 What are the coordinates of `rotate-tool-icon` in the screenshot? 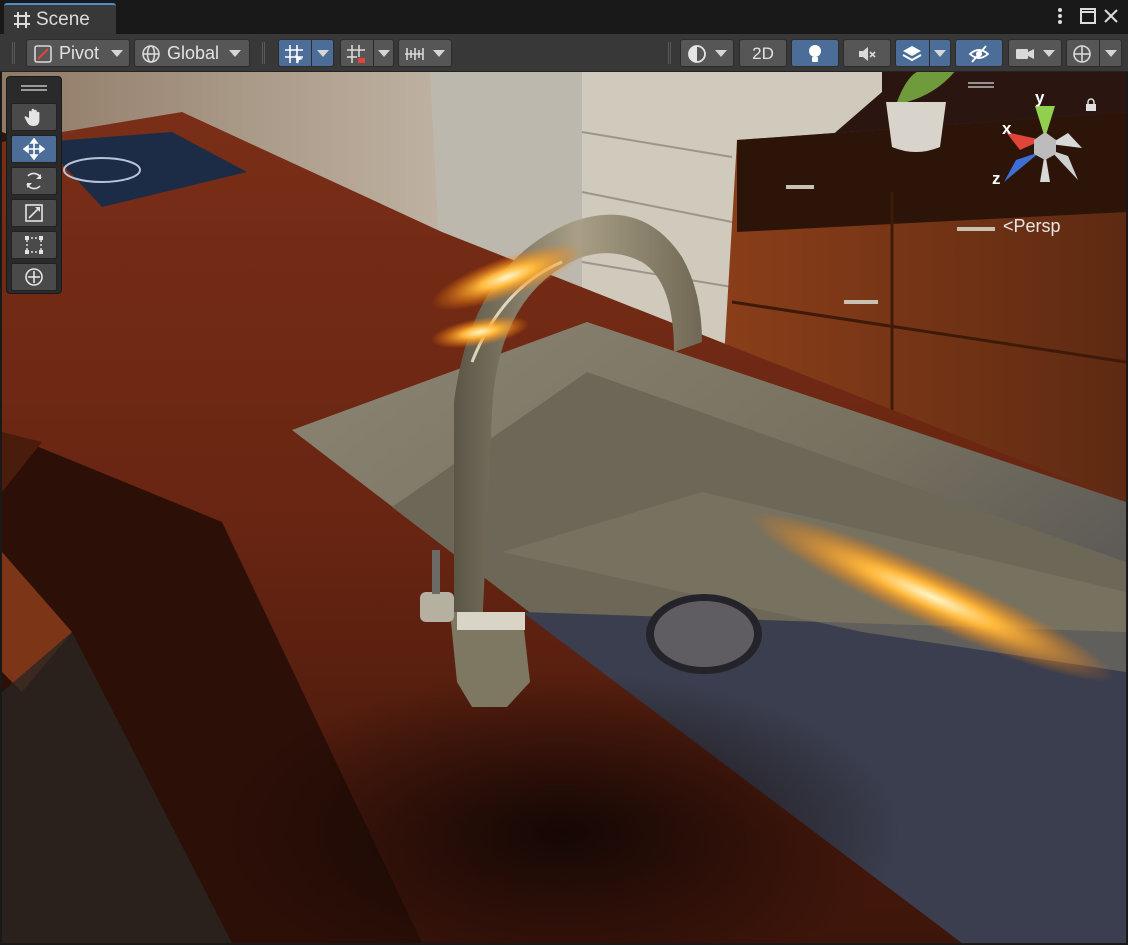 It's located at (34, 181).